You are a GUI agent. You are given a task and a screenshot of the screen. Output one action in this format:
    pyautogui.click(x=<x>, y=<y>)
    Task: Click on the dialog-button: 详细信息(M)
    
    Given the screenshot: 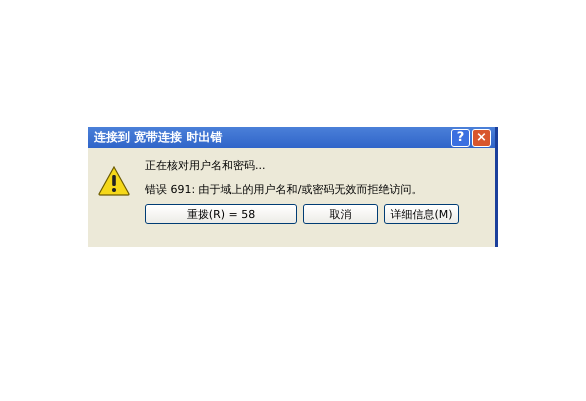 What is the action you would take?
    pyautogui.click(x=421, y=214)
    